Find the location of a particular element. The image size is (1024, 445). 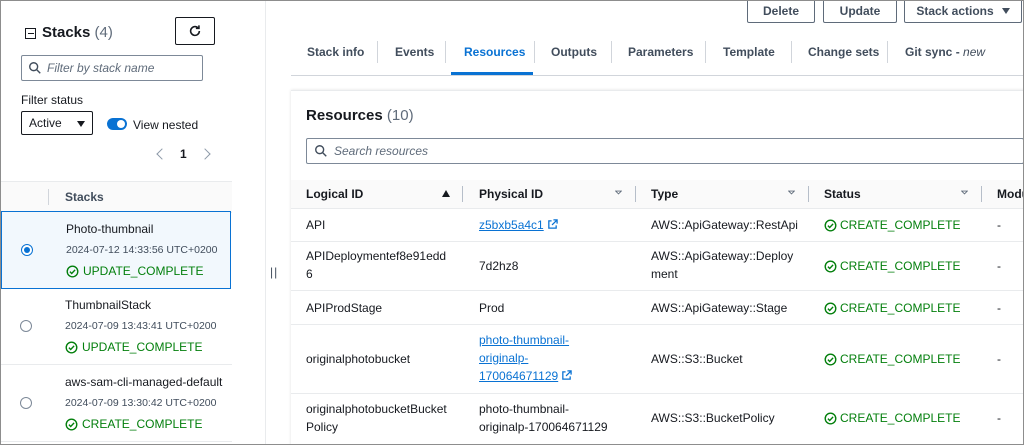

sort-ascending-icon is located at coordinates (446, 193).